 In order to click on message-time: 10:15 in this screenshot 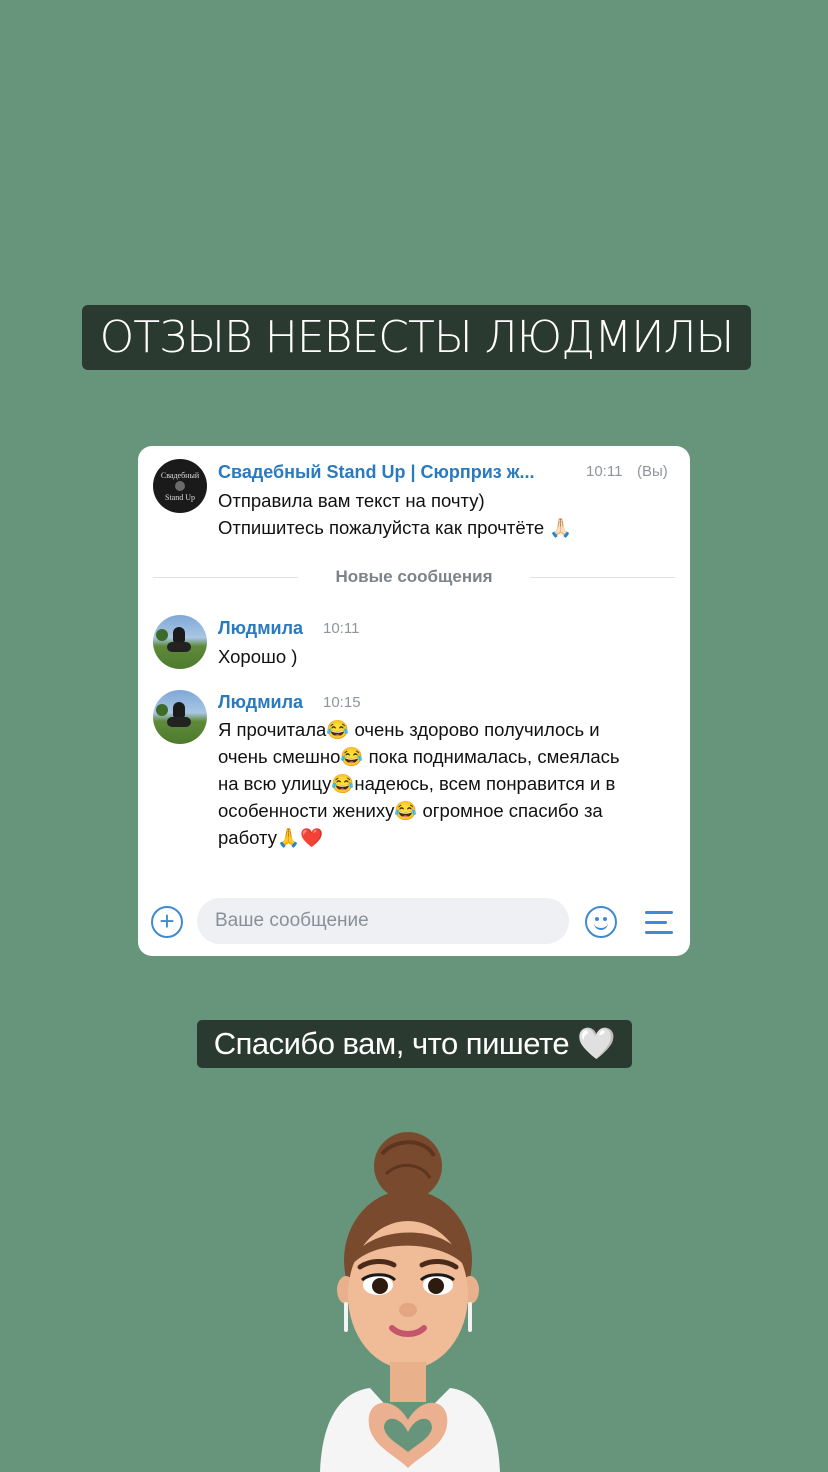, I will do `click(342, 702)`.